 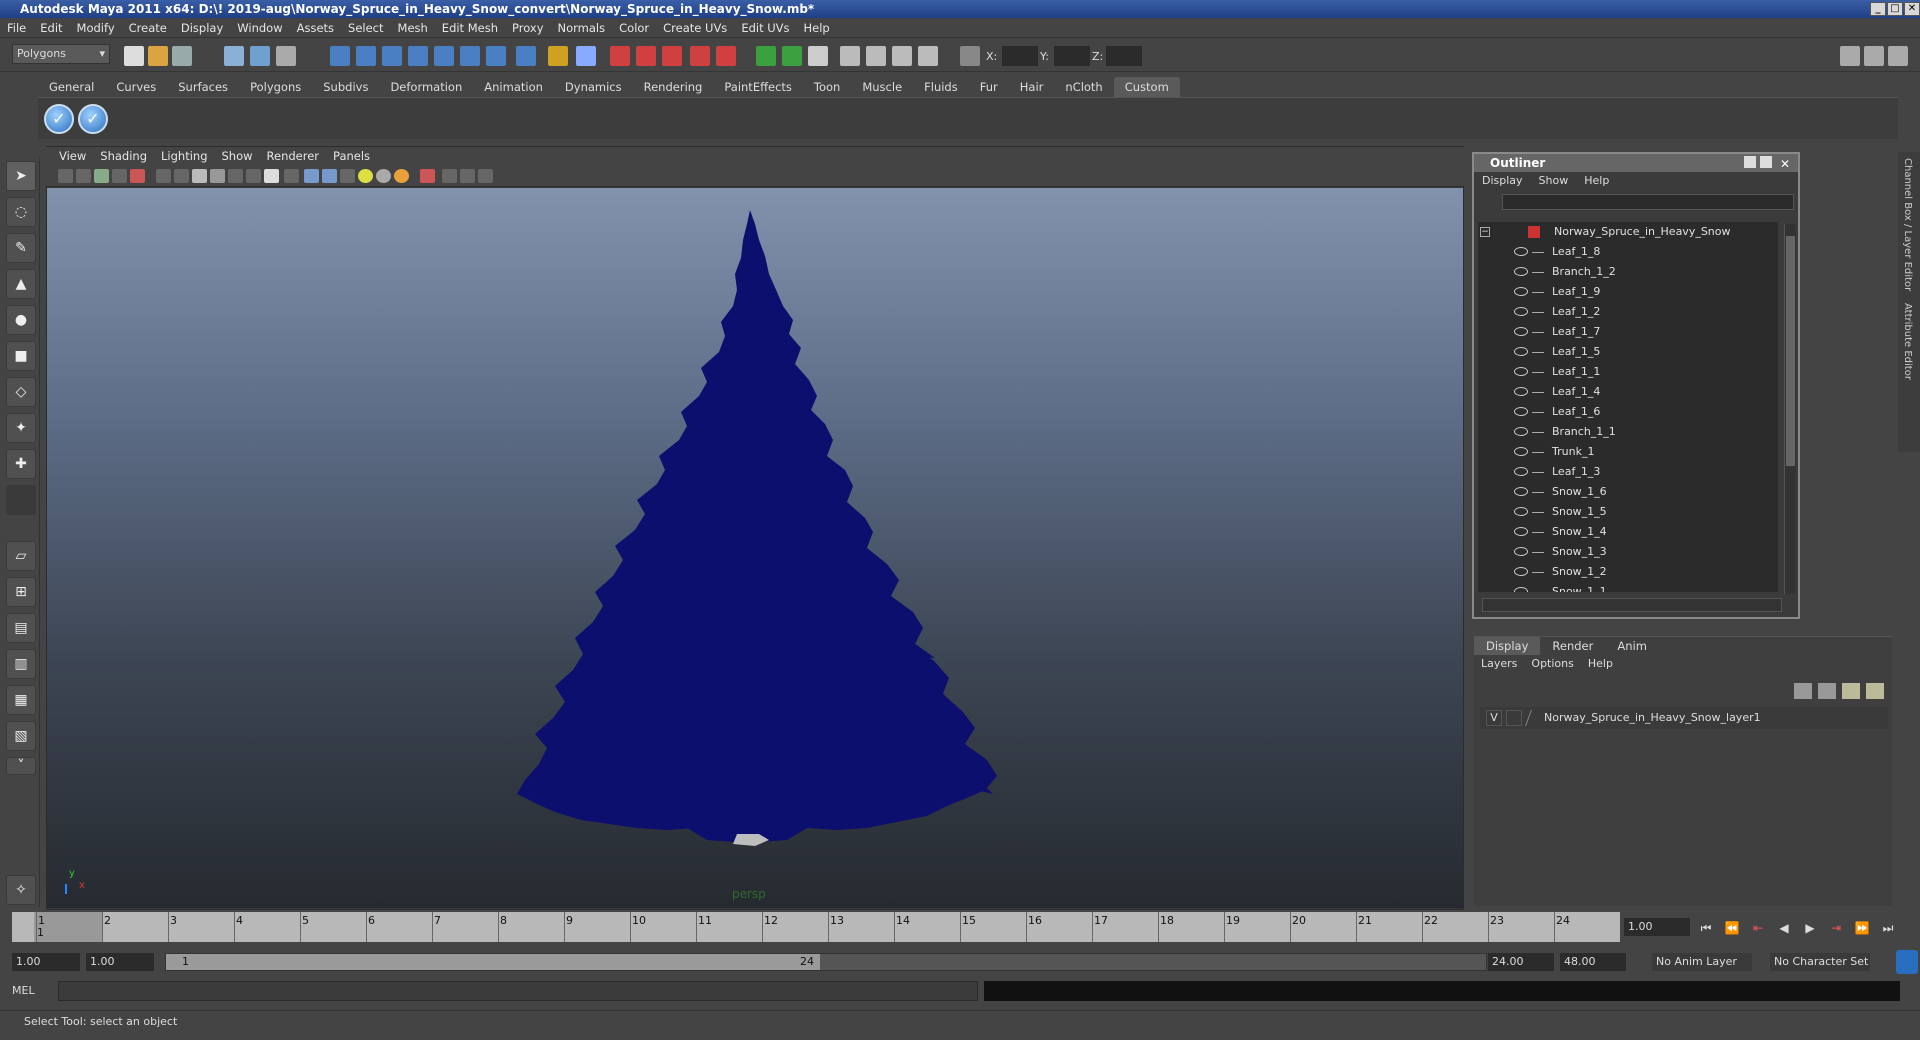 What do you see at coordinates (1836, 928) in the screenshot?
I see `step-forward-key-icon: ⇥` at bounding box center [1836, 928].